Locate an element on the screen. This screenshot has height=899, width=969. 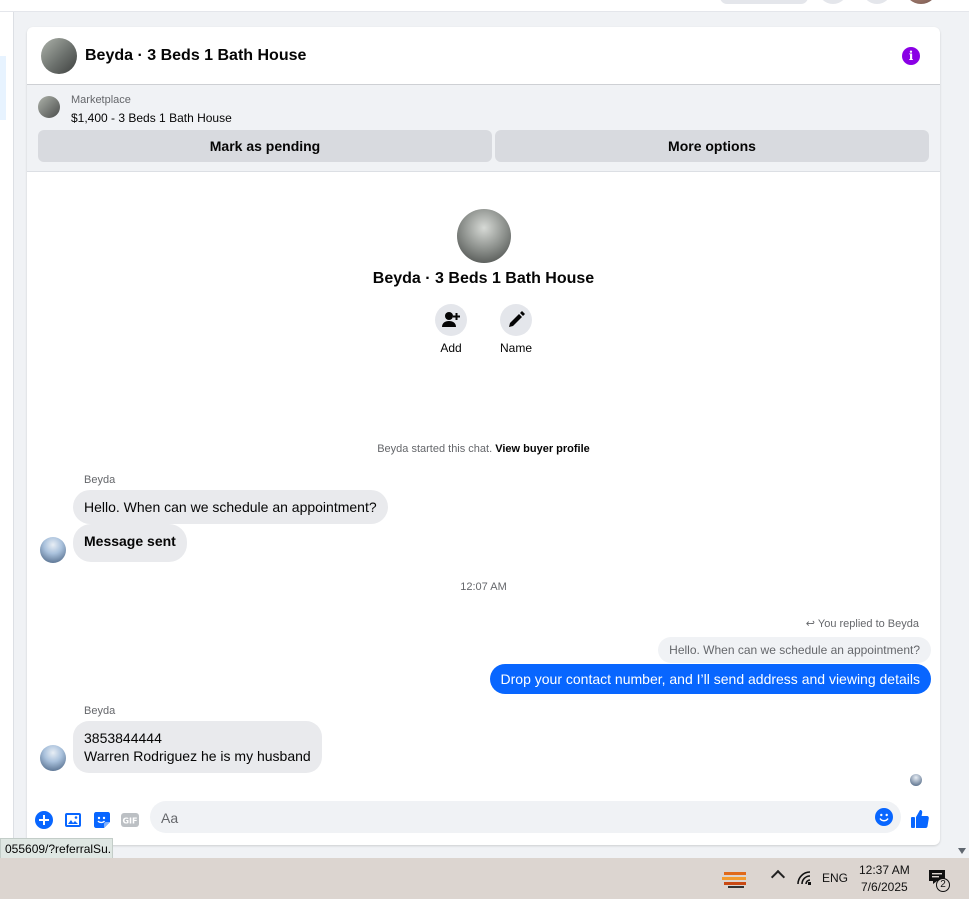
language-indicator: ENG is located at coordinates (835, 878).